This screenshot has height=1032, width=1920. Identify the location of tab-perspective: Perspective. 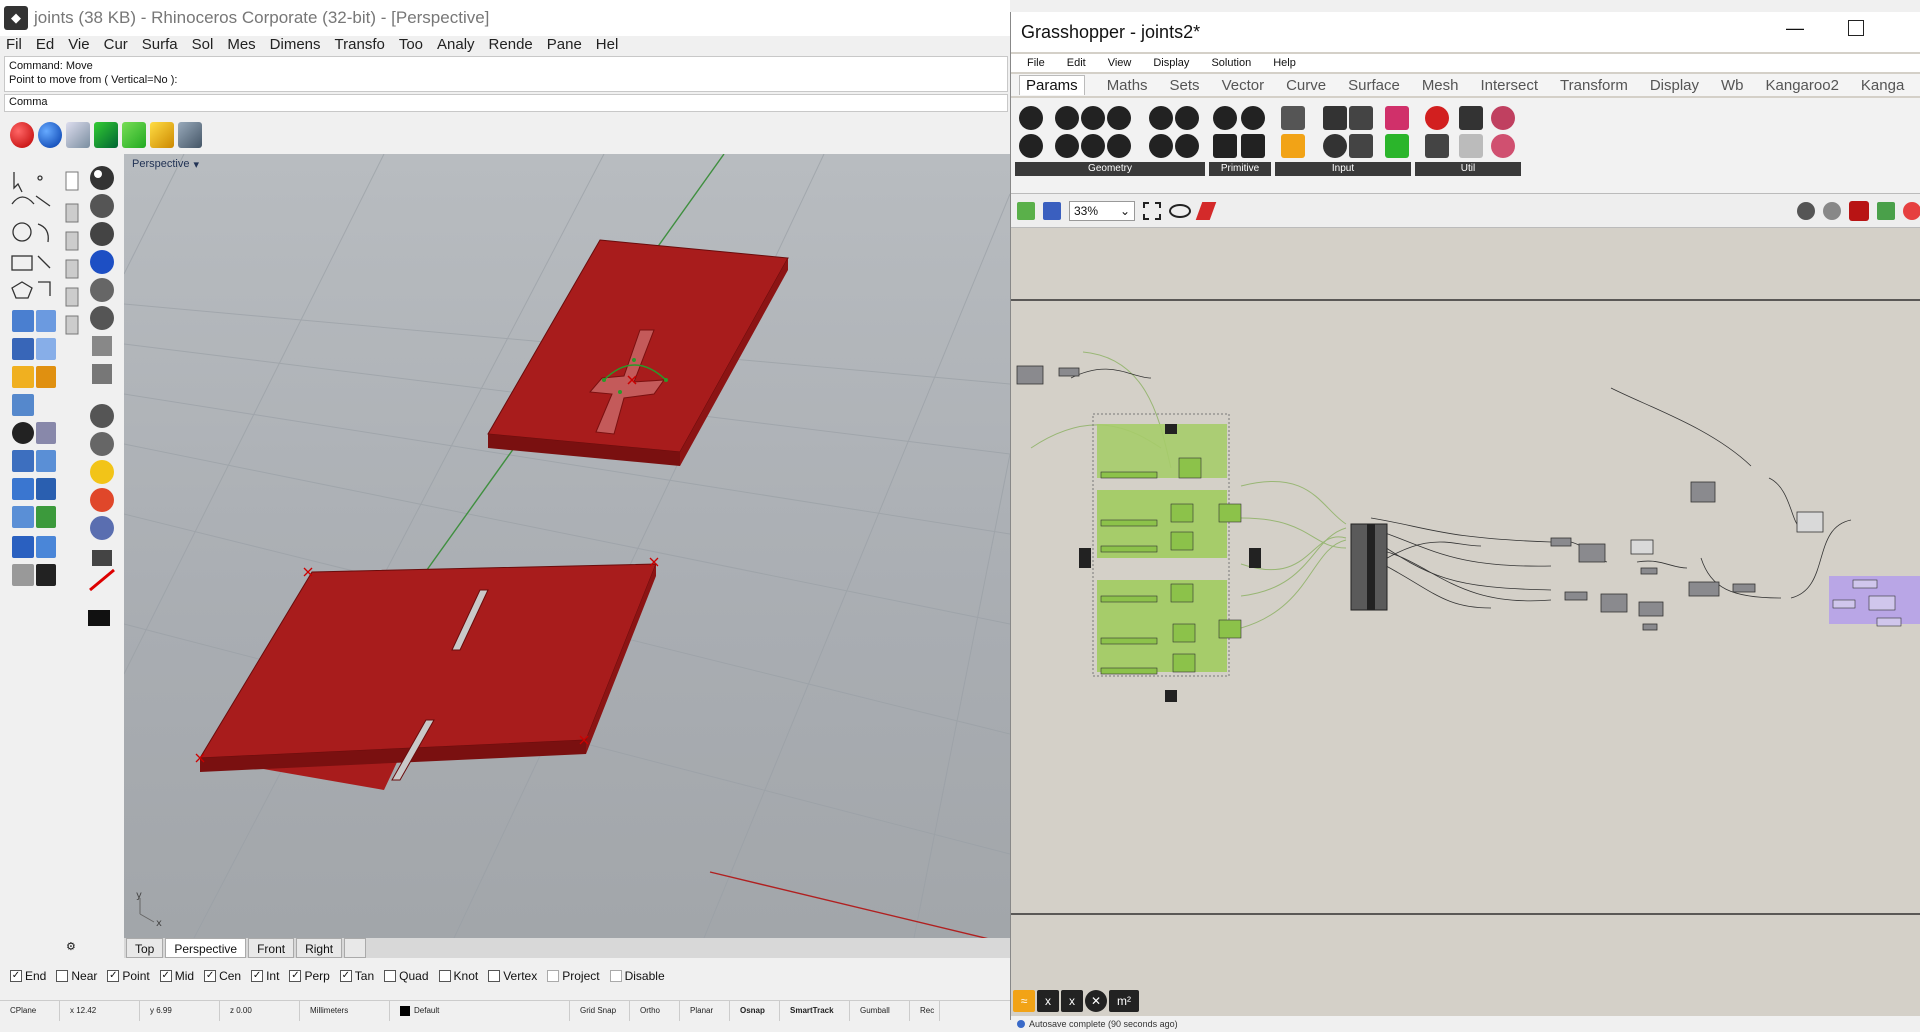
(206, 948).